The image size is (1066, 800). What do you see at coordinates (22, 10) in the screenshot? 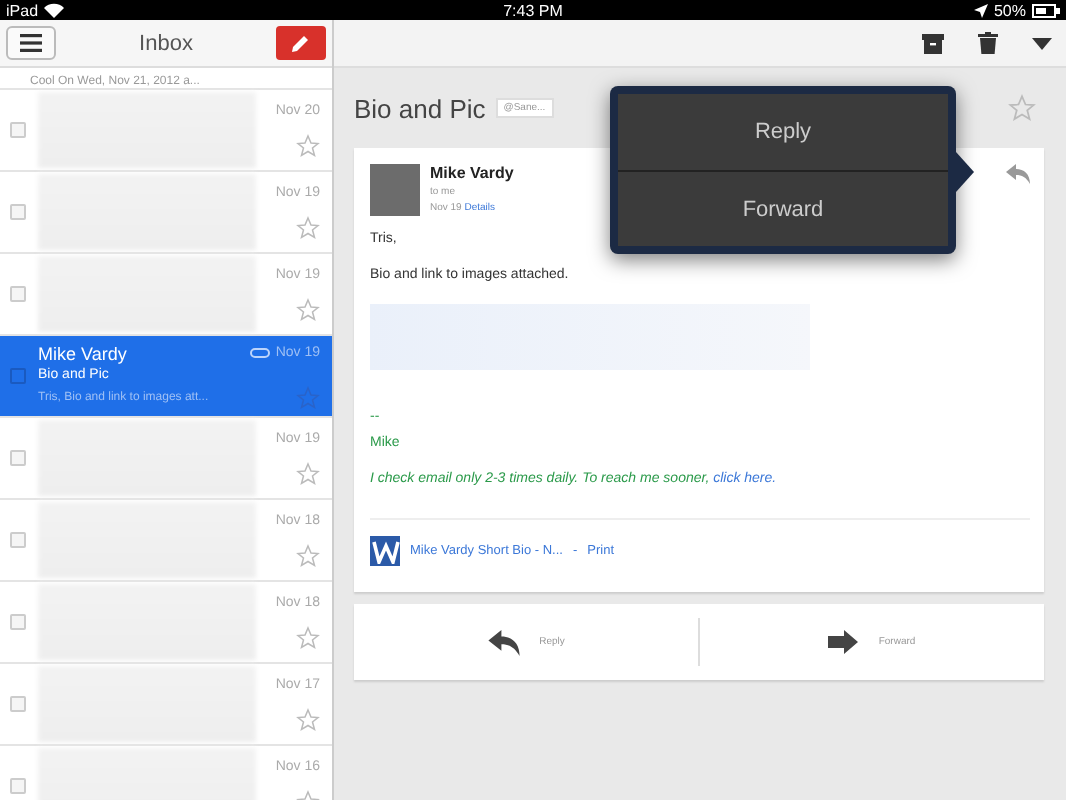
I see `device-name: iPad` at bounding box center [22, 10].